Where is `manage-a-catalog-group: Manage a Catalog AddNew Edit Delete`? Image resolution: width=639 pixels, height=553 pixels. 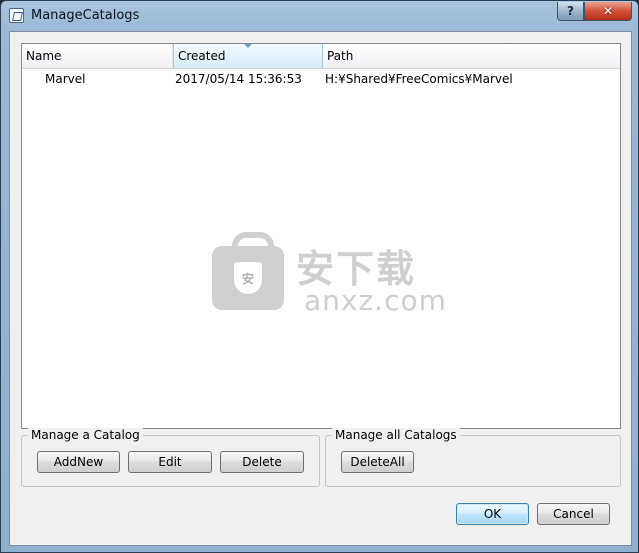 manage-a-catalog-group: Manage a Catalog AddNew Edit Delete is located at coordinates (170, 457).